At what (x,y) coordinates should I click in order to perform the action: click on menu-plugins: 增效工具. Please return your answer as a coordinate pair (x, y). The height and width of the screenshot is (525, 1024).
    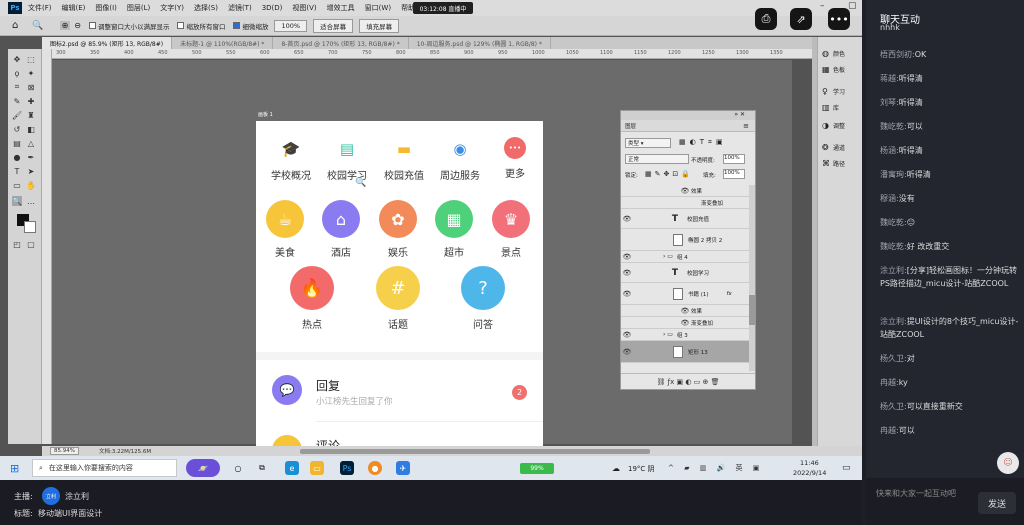
    Looking at the image, I should click on (341, 8).